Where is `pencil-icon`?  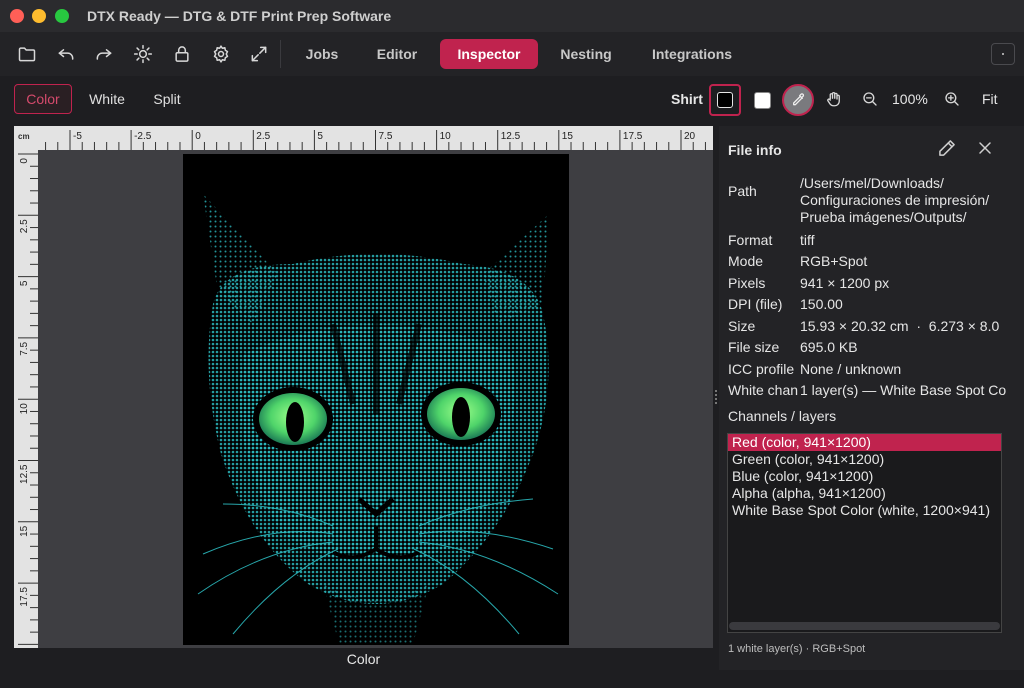 pencil-icon is located at coordinates (947, 148).